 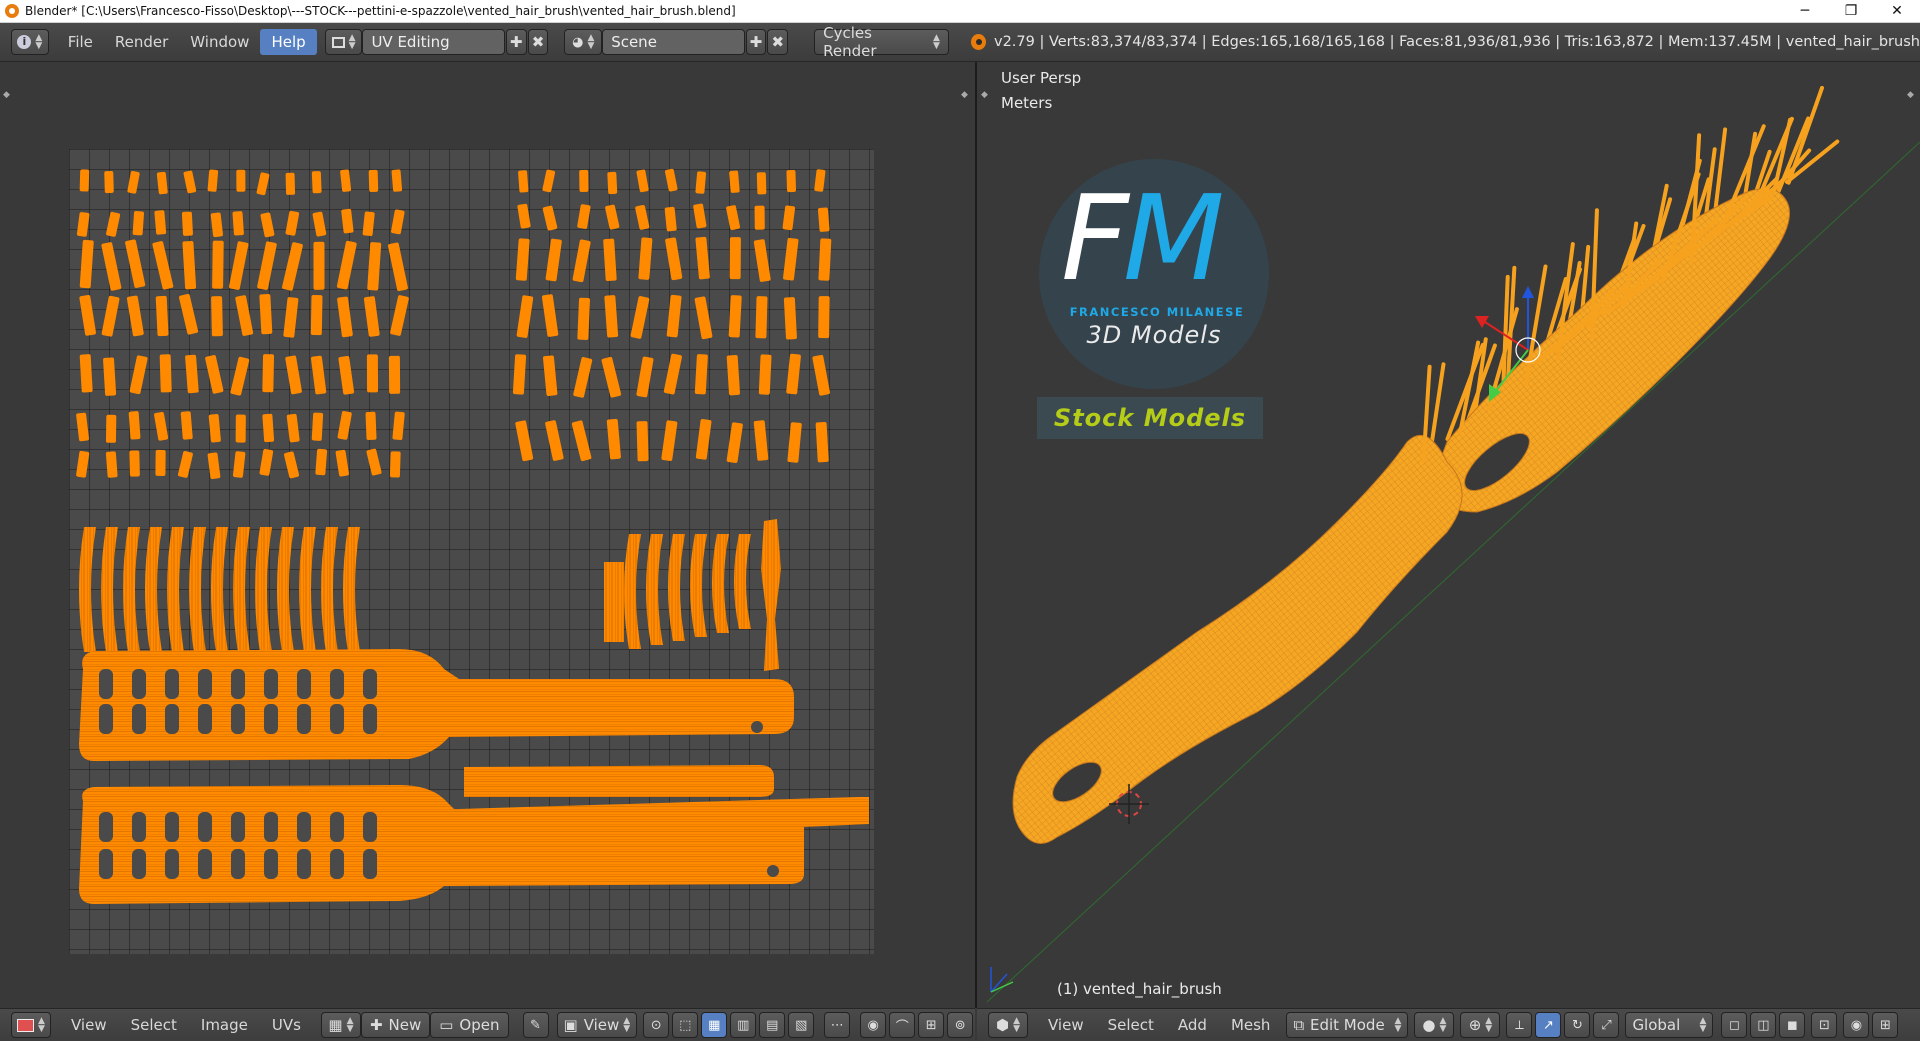 I want to click on view-mode-select: ▣ View ▲ ▼, so click(x=597, y=1025).